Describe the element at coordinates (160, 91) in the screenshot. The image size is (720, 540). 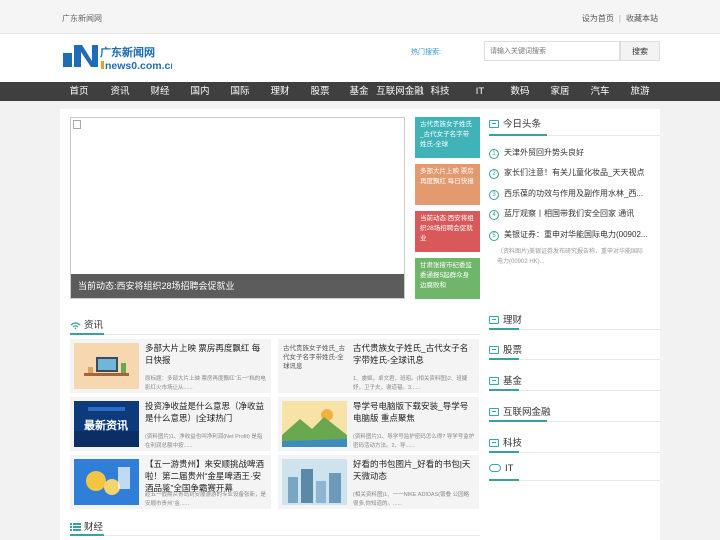
I see `nav-item: 财经` at that location.